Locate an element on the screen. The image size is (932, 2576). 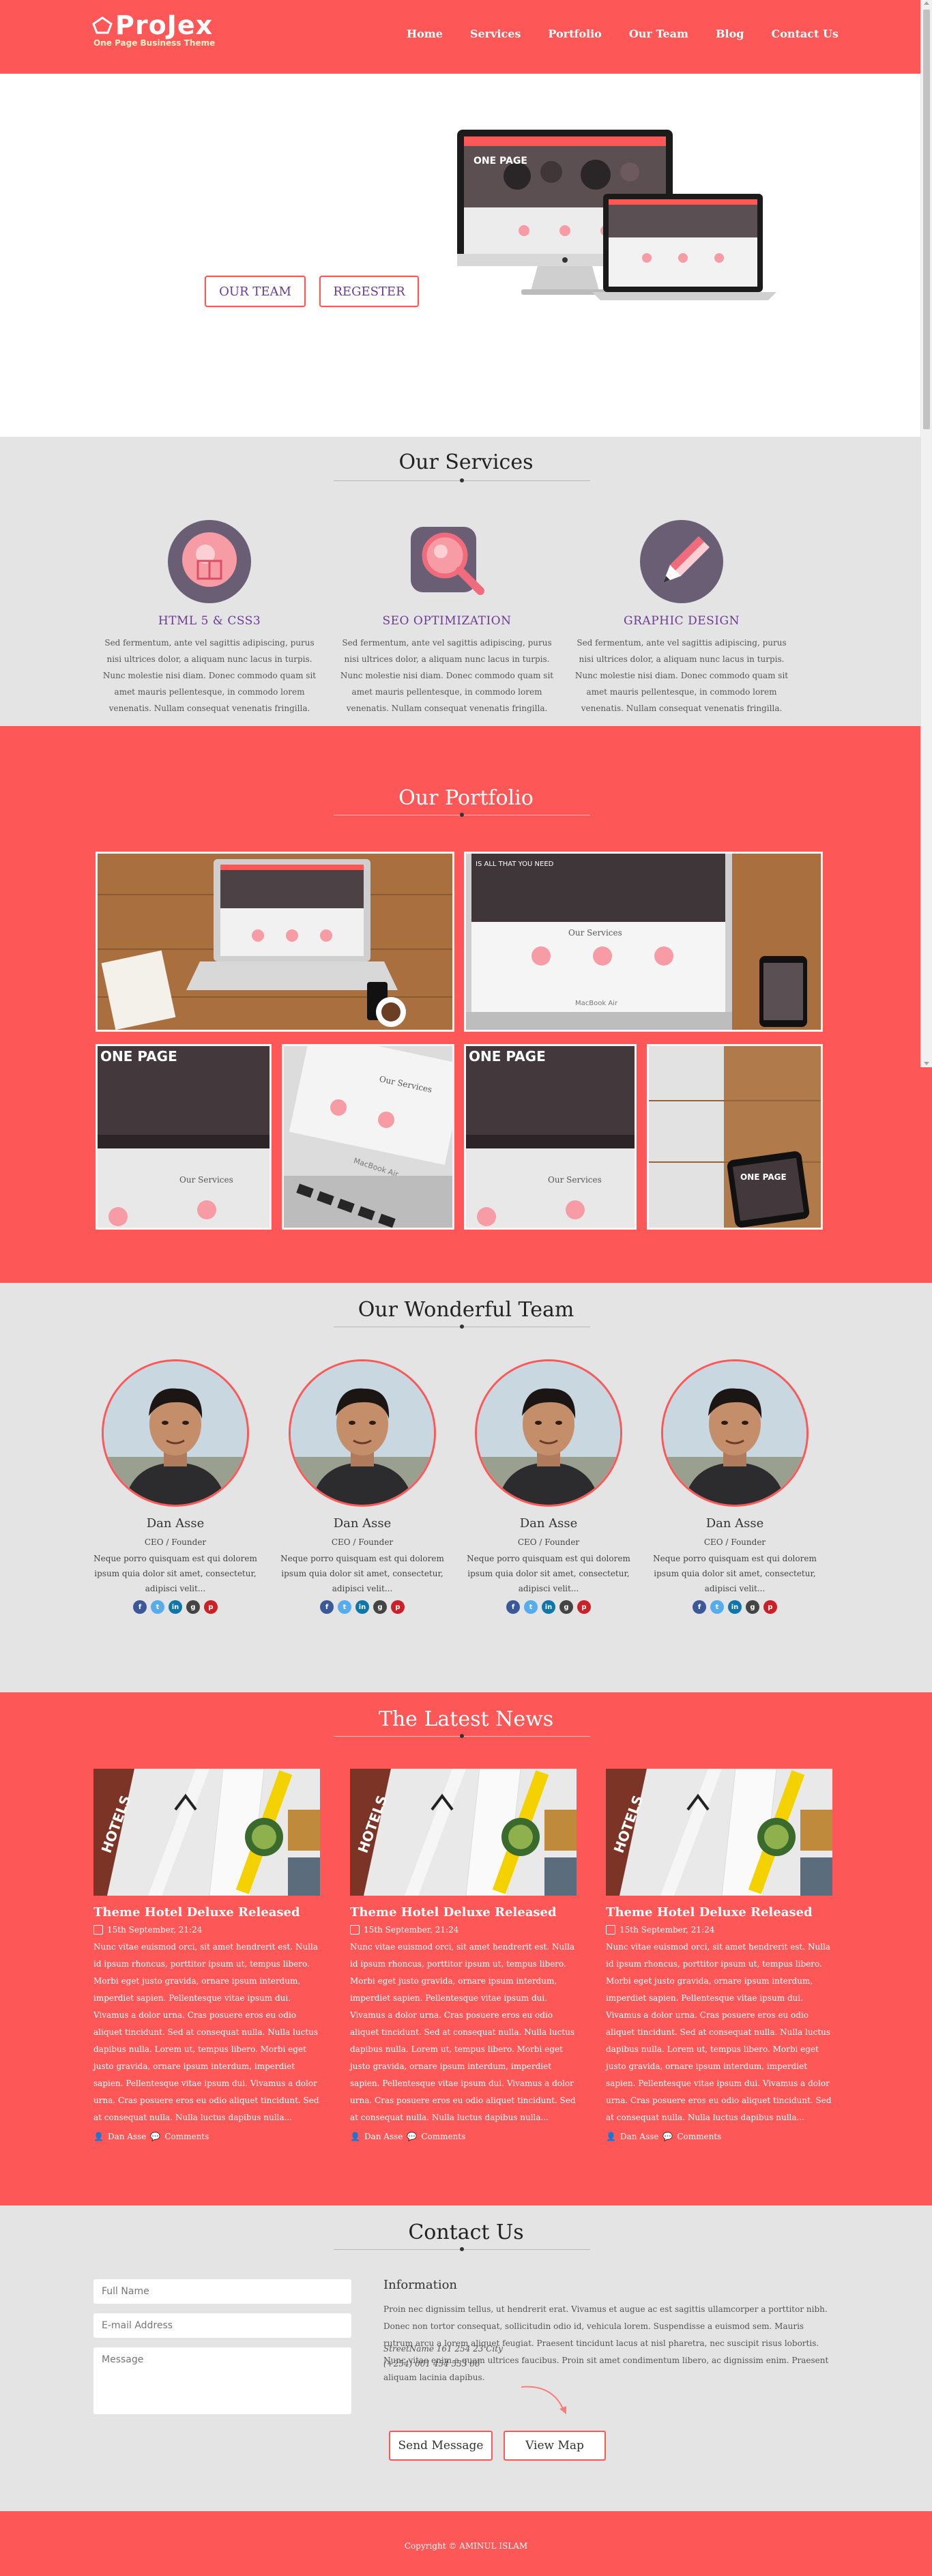
our-team-button: OUR TEAM is located at coordinates (255, 291).